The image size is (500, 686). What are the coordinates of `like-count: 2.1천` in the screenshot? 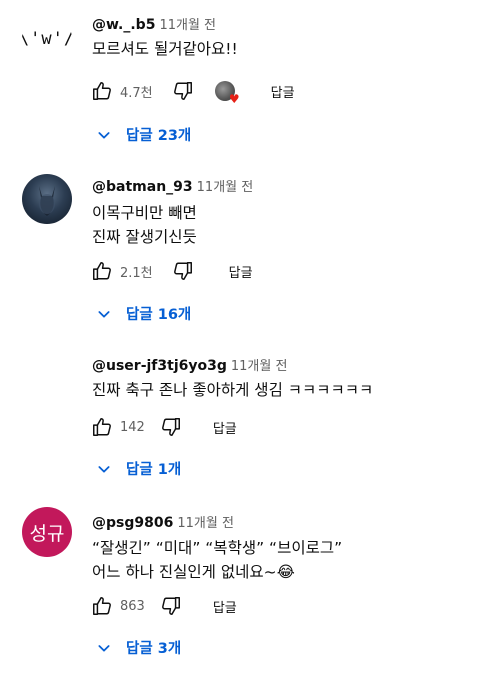 It's located at (136, 273).